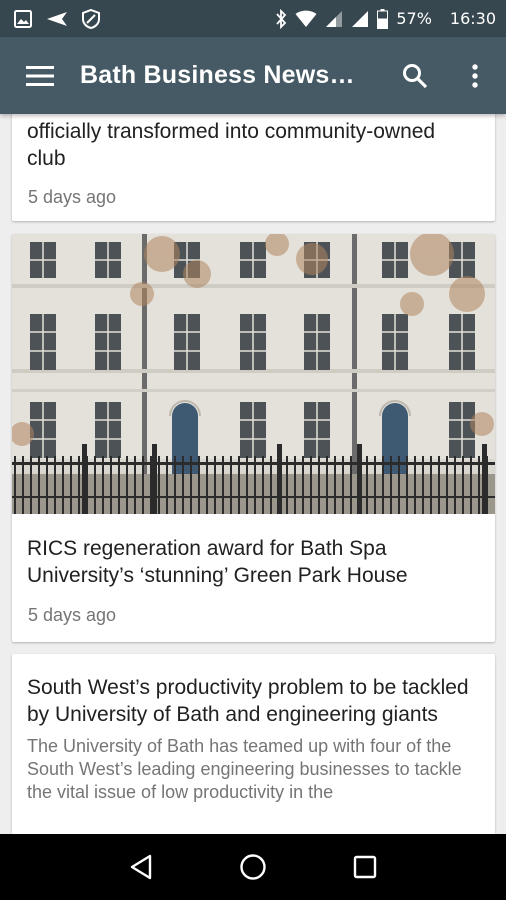  I want to click on recents-button, so click(365, 867).